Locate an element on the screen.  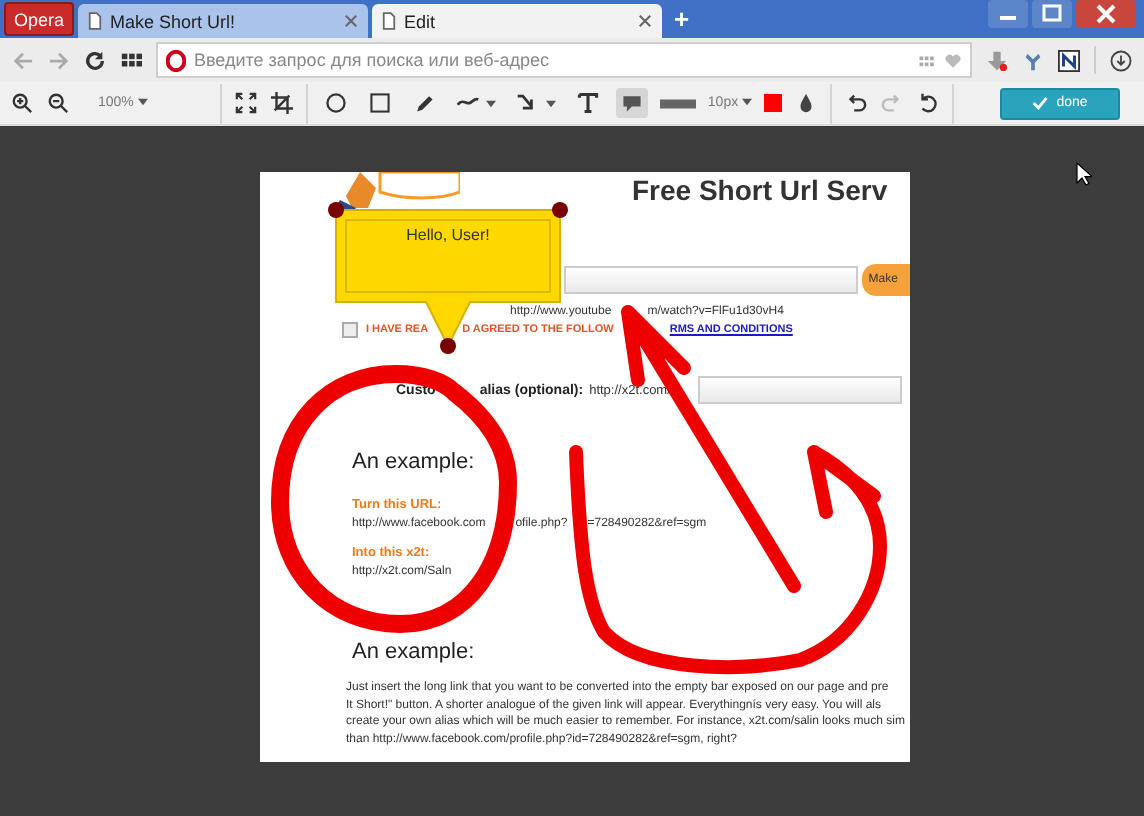
page-title: Free Short Url Serv is located at coordinates (760, 190).